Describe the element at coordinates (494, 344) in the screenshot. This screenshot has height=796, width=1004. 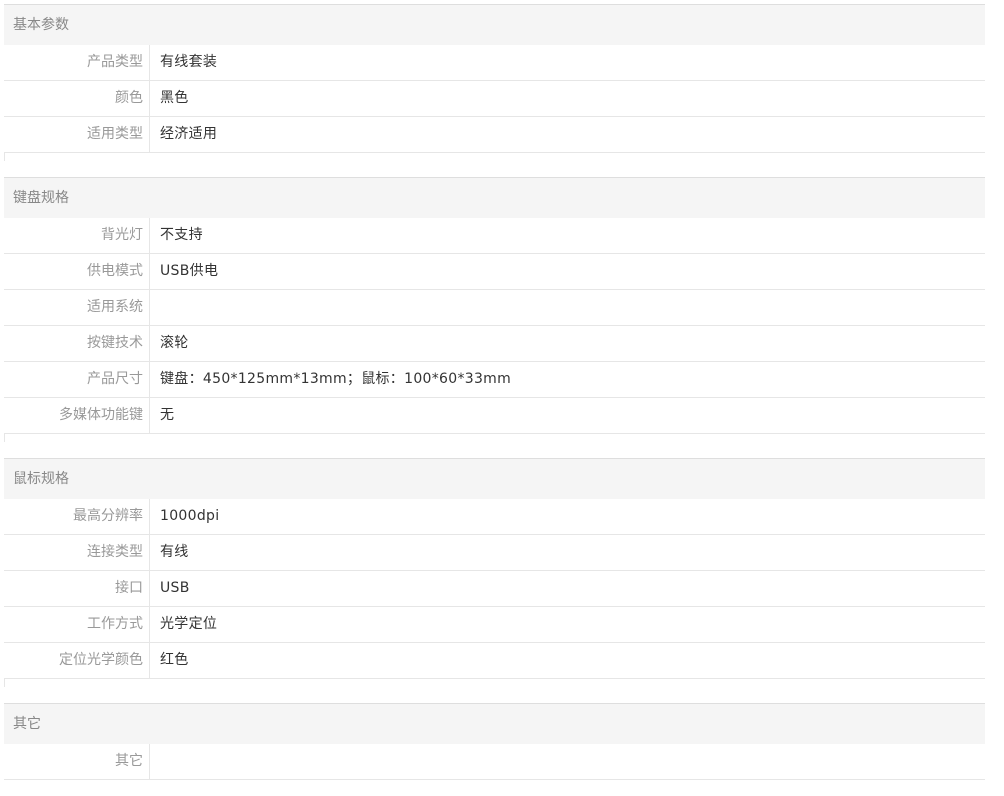
I see `spec-row: 按键技术 滚轮` at that location.